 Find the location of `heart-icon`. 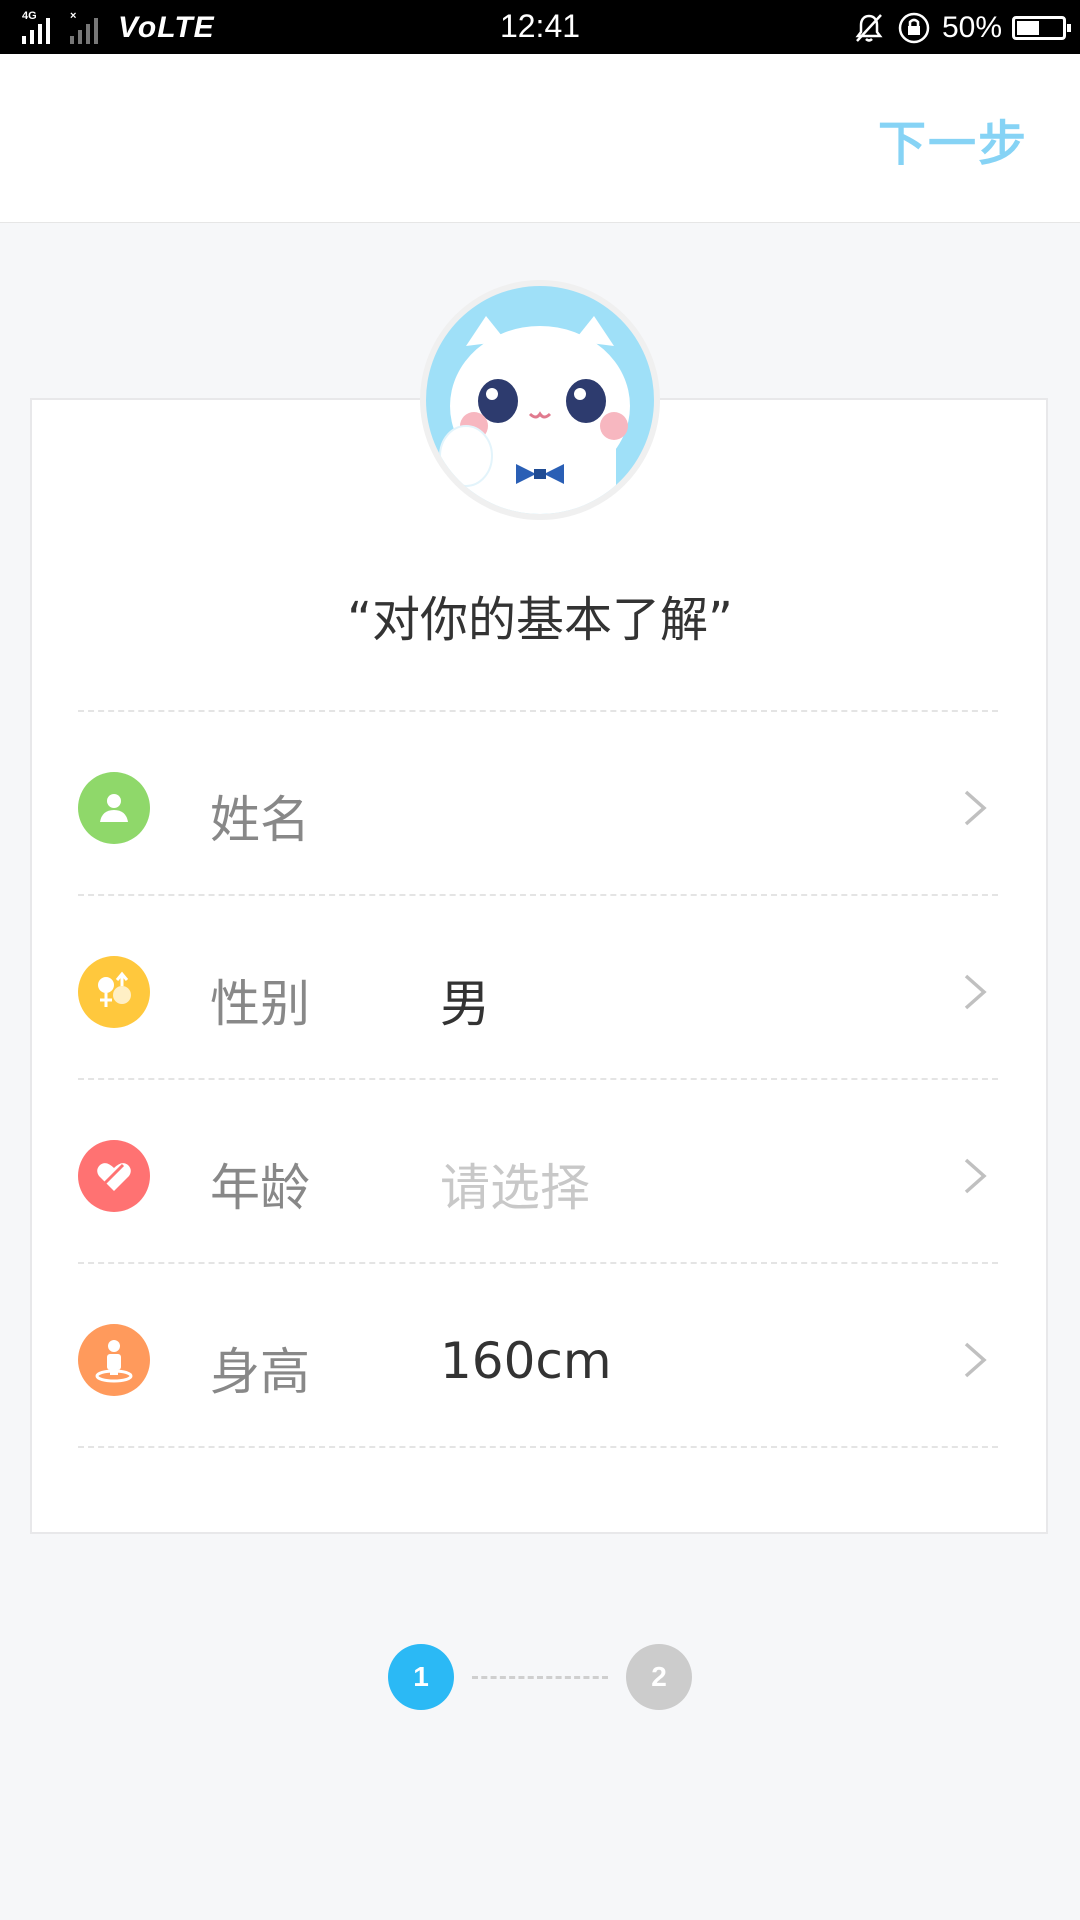

heart-icon is located at coordinates (114, 1176).